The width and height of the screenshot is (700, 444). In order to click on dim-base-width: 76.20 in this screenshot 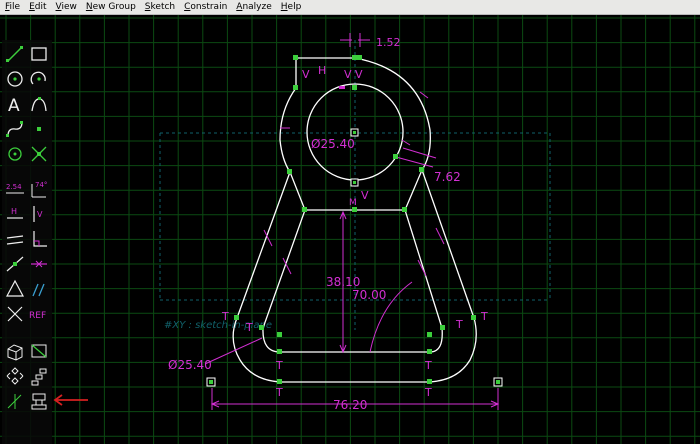, I will do `click(350, 405)`.